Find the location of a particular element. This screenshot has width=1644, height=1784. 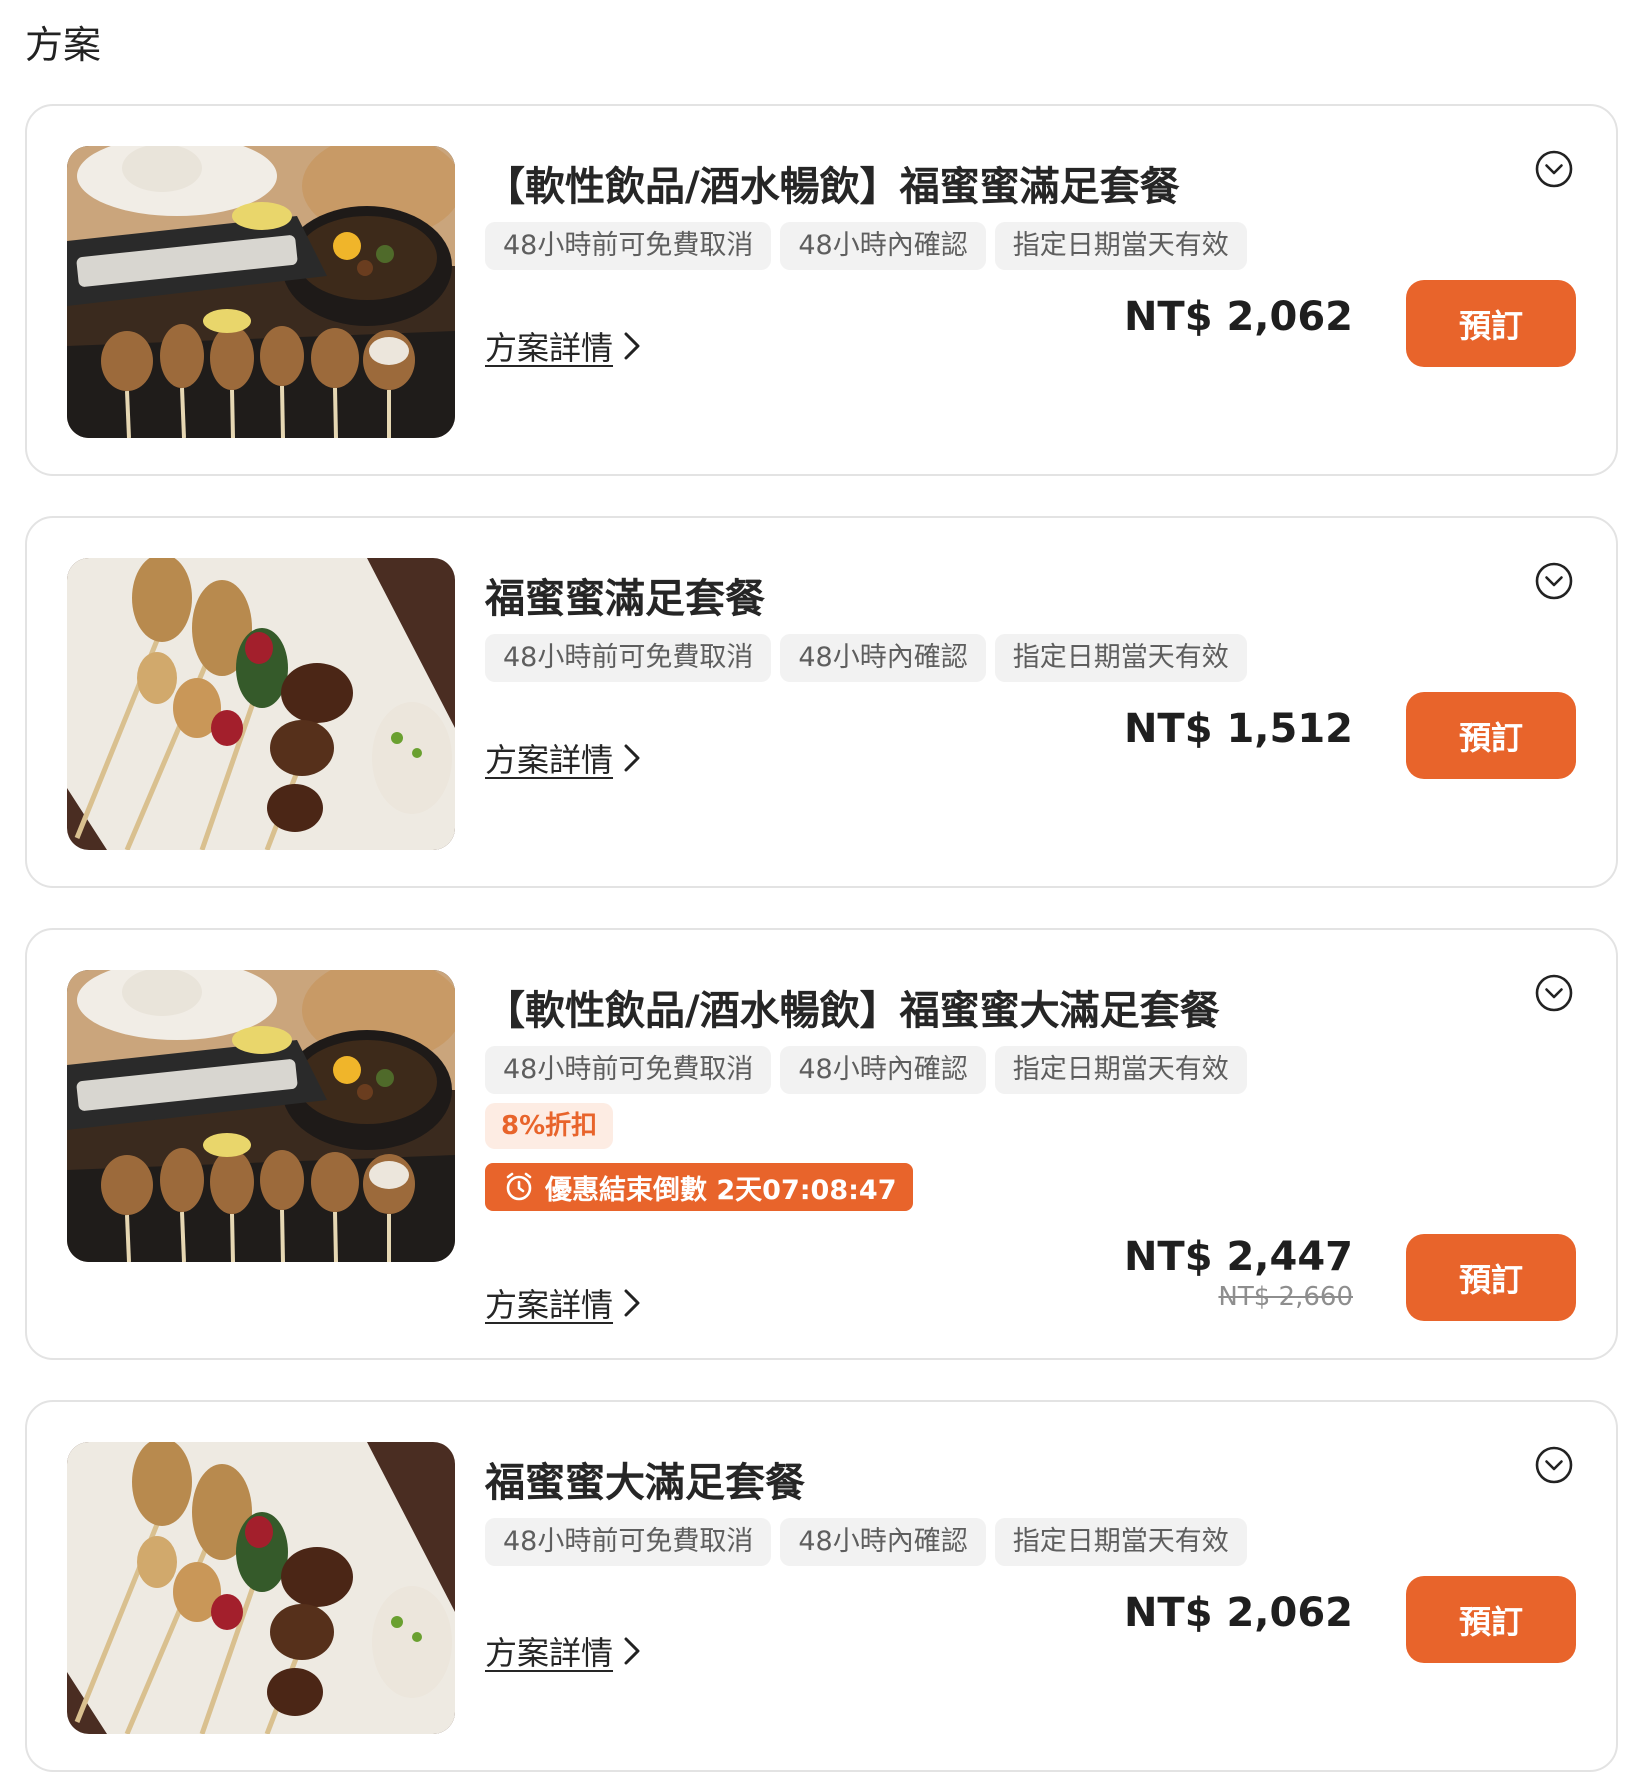

countdown-text: 優惠結束倒數 2天07:08:47 is located at coordinates (721, 1190).